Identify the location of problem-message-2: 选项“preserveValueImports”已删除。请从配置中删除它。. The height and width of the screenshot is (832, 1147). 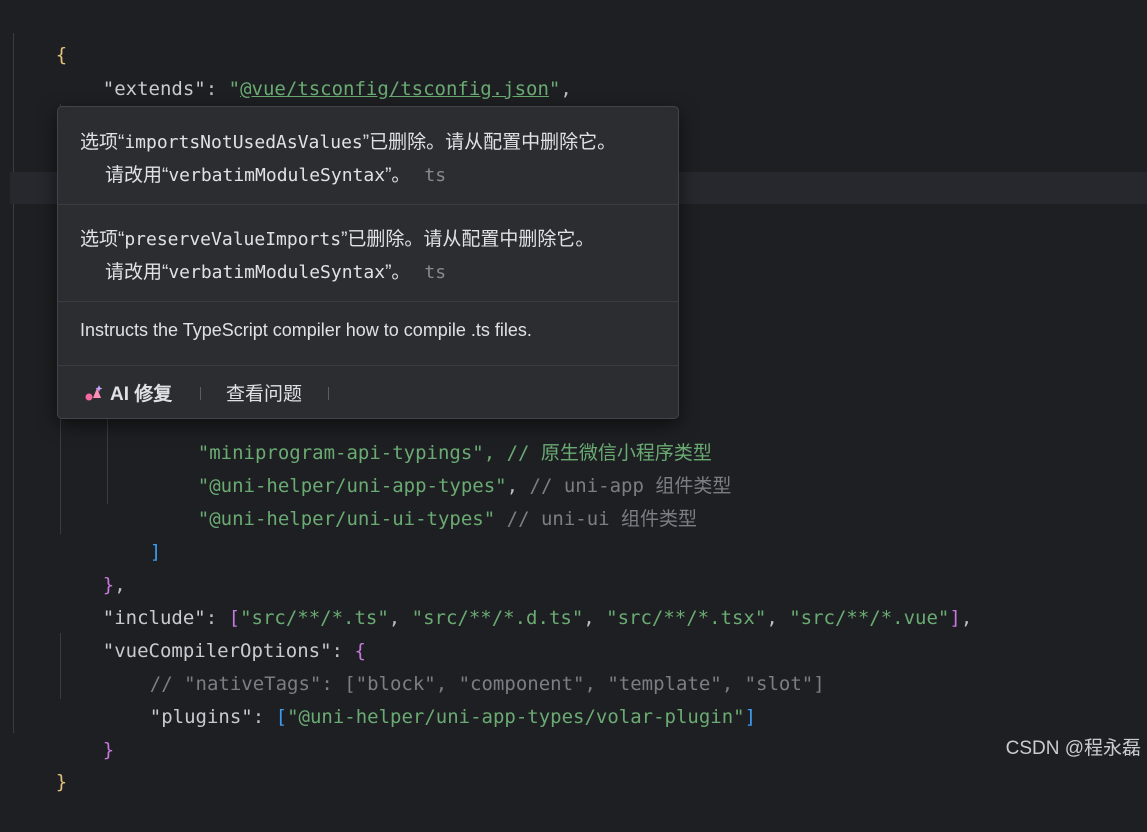
(337, 239).